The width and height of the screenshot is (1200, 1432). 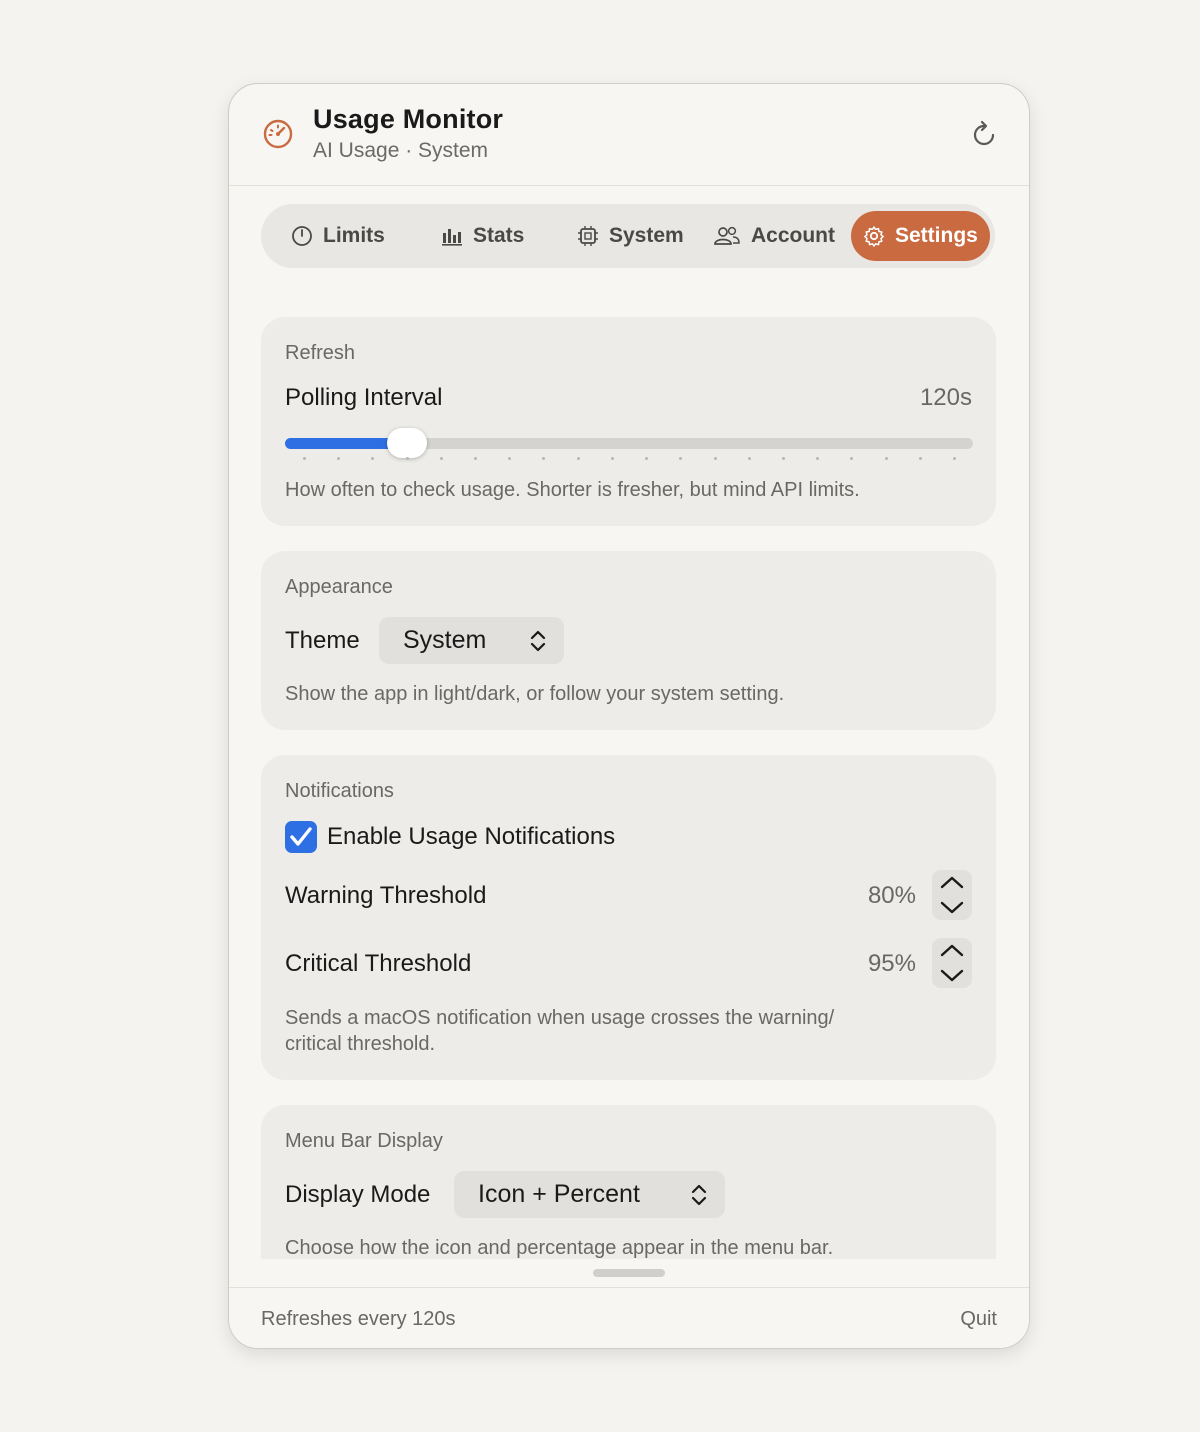 I want to click on slider-knob, so click(x=406, y=443).